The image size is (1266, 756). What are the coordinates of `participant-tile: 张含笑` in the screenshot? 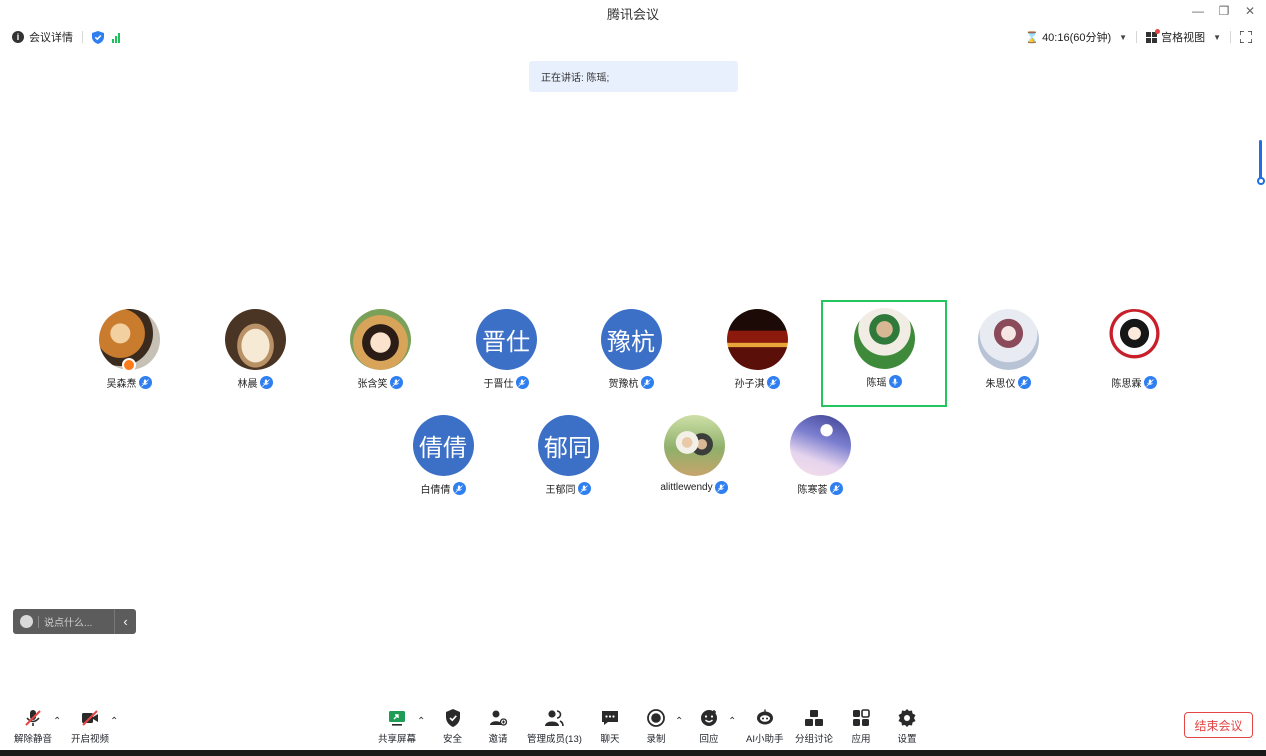 It's located at (380, 353).